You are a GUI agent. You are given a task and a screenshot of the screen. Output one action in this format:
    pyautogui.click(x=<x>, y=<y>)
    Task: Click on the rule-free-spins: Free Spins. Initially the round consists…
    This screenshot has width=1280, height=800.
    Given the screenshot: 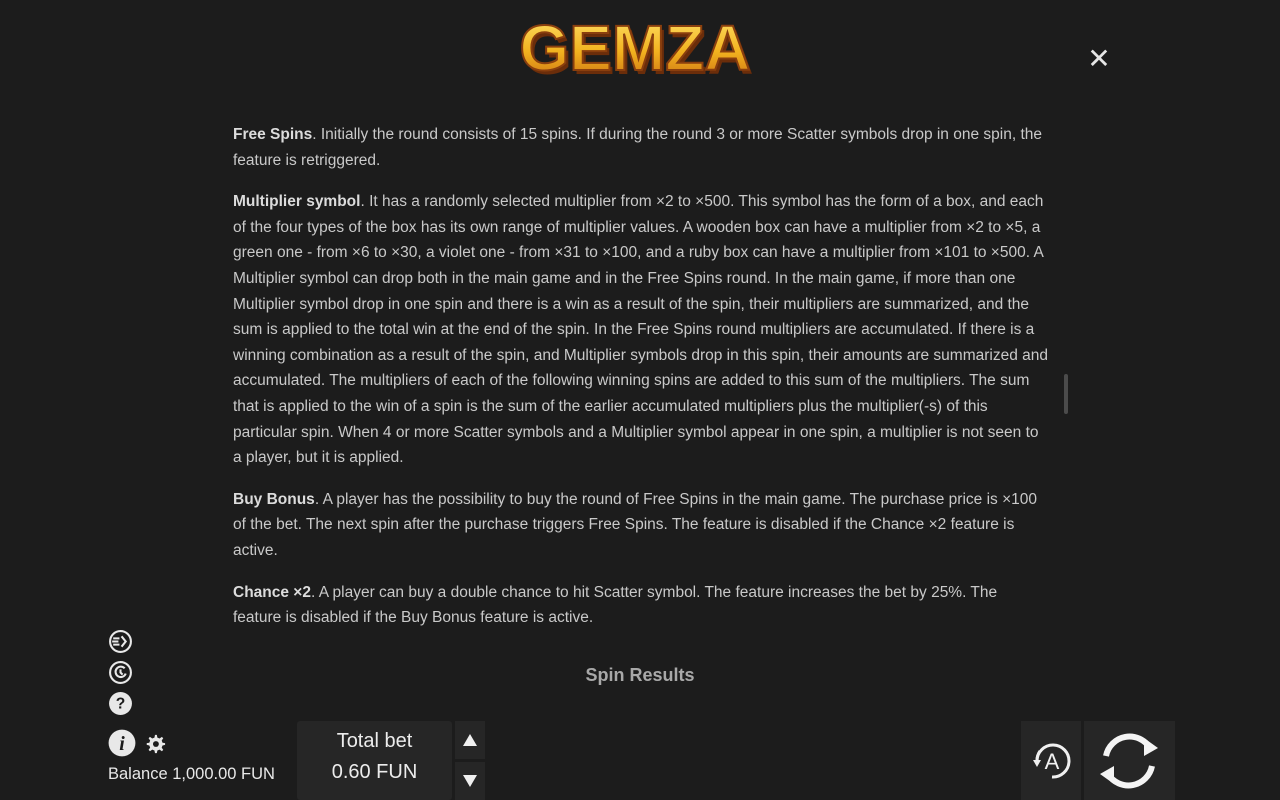 What is the action you would take?
    pyautogui.click(x=640, y=147)
    